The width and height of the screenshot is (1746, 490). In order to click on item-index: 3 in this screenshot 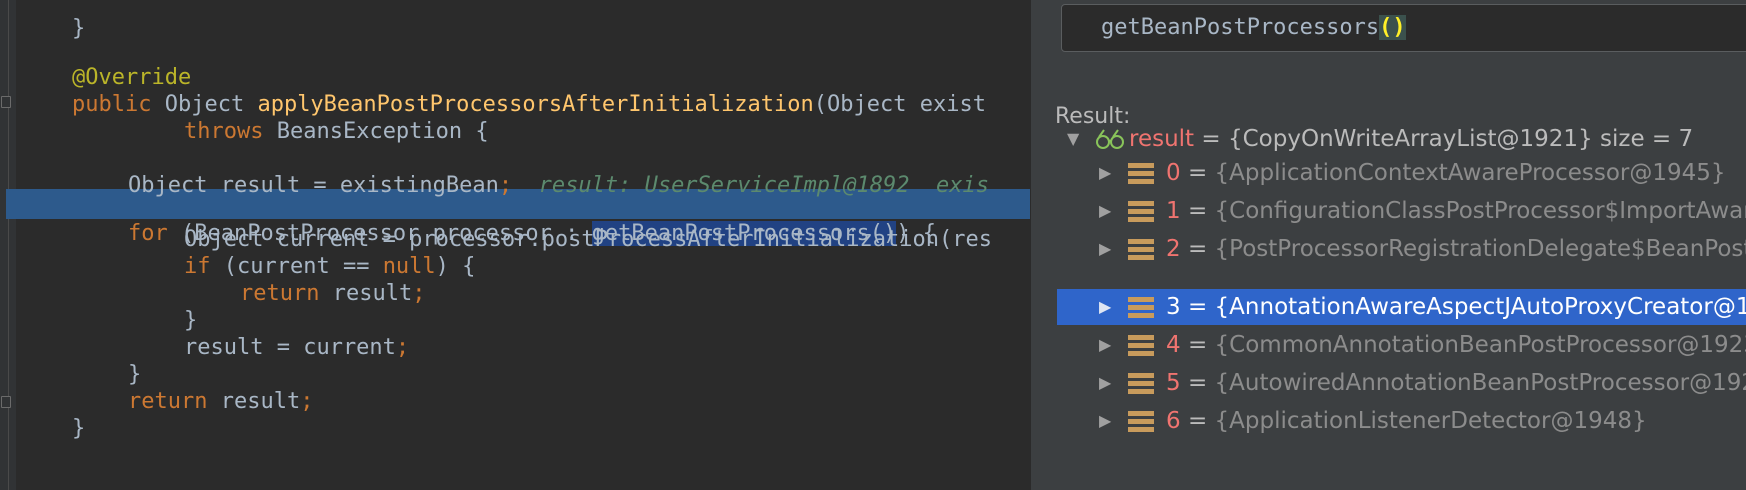, I will do `click(1173, 307)`.